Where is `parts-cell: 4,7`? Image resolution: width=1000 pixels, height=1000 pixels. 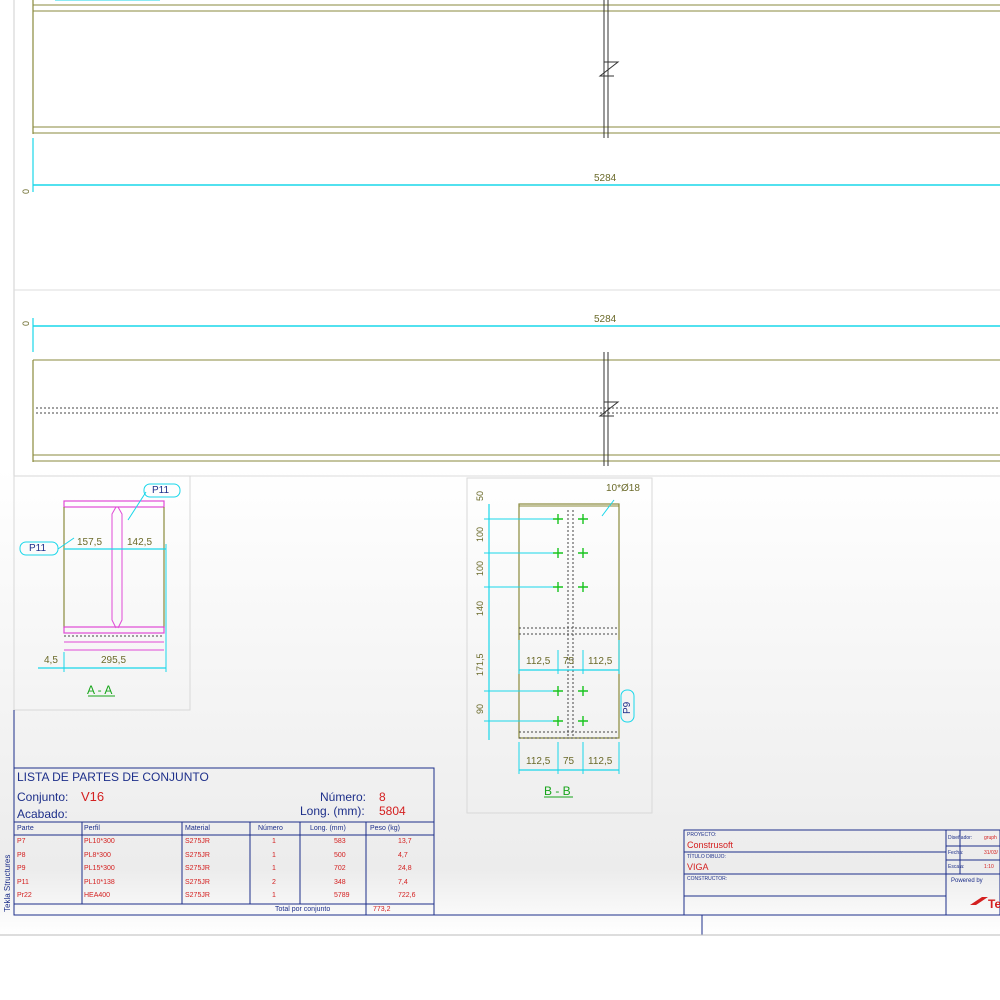 parts-cell: 4,7 is located at coordinates (403, 855).